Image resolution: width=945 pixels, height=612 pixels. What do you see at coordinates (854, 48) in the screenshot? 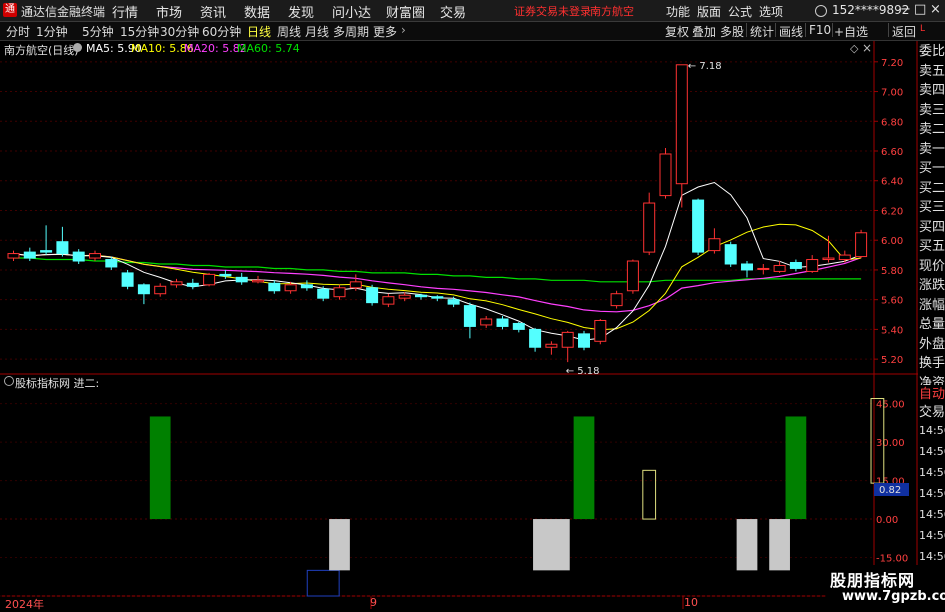
I see `settings-diamond-icon: ◇` at bounding box center [854, 48].